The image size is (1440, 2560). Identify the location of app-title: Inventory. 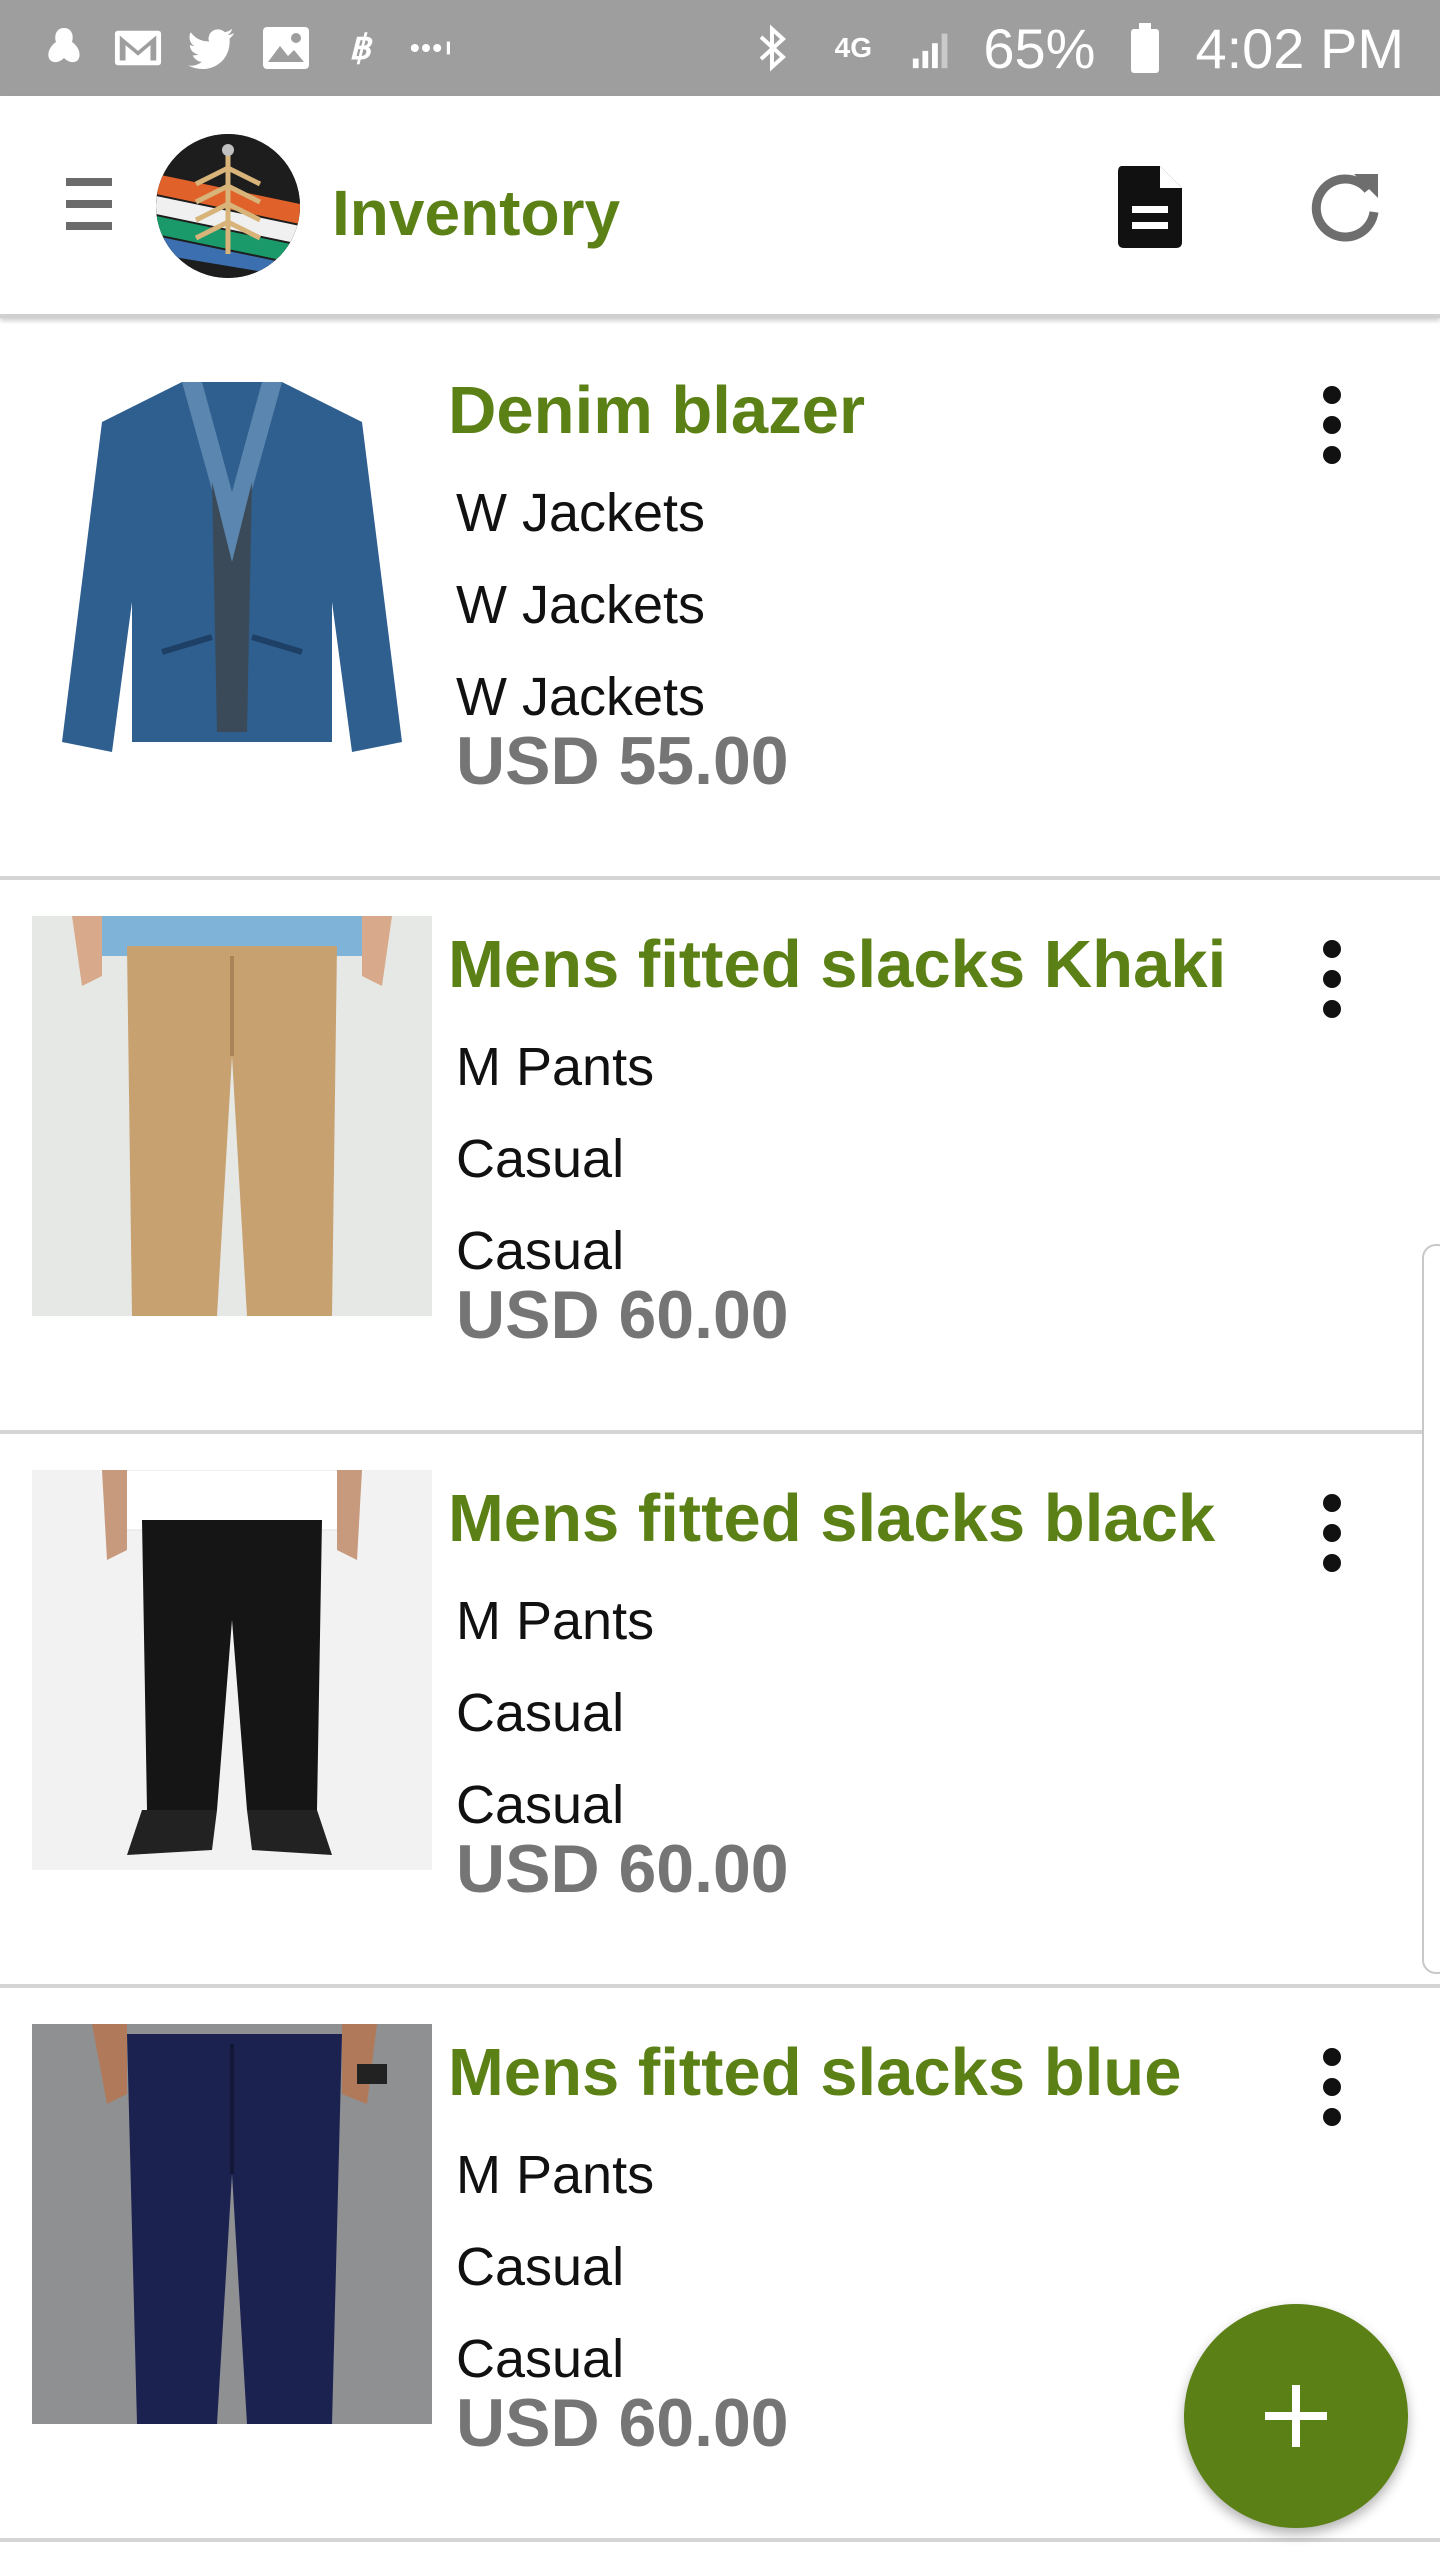
(476, 213).